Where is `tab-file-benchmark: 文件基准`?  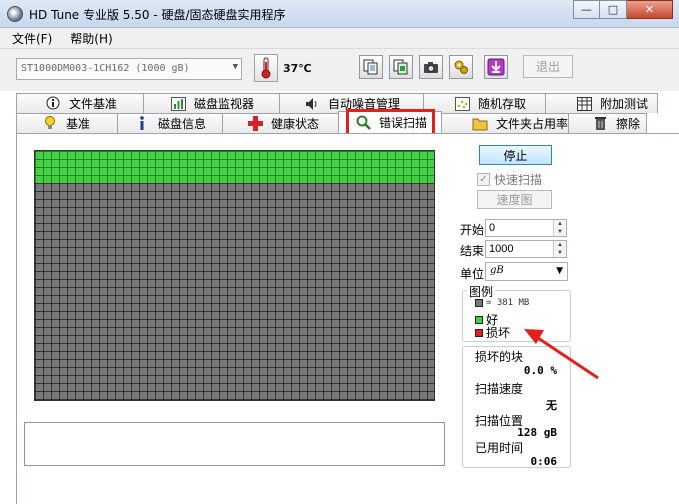
tab-file-benchmark: 文件基准 is located at coordinates (80, 103).